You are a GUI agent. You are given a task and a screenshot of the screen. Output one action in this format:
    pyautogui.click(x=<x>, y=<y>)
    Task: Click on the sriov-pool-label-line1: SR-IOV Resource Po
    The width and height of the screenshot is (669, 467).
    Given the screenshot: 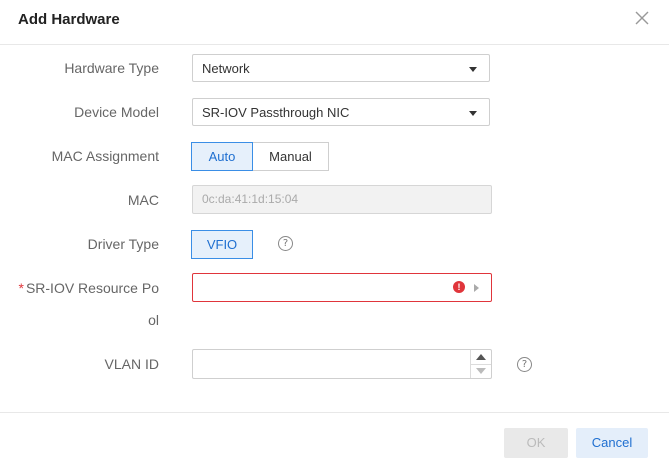 What is the action you would take?
    pyautogui.click(x=92, y=288)
    